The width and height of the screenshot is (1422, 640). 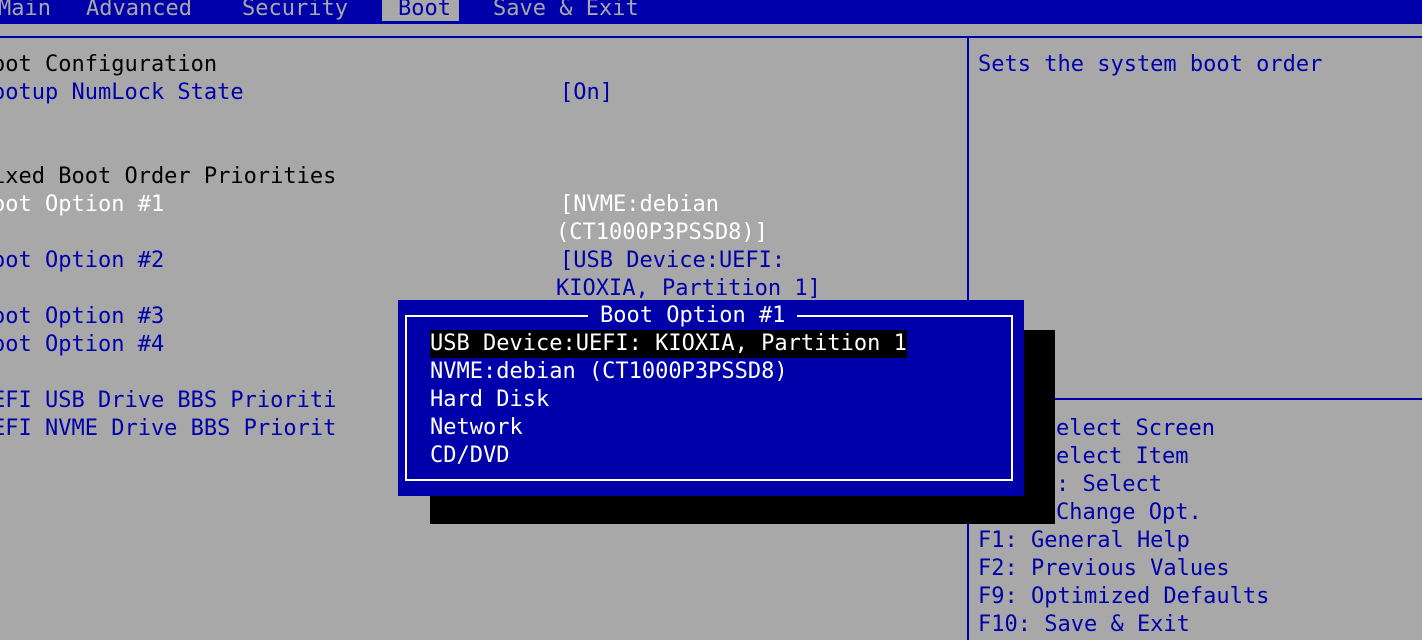 I want to click on tab-save-exit: Save & Exit, so click(x=566, y=10).